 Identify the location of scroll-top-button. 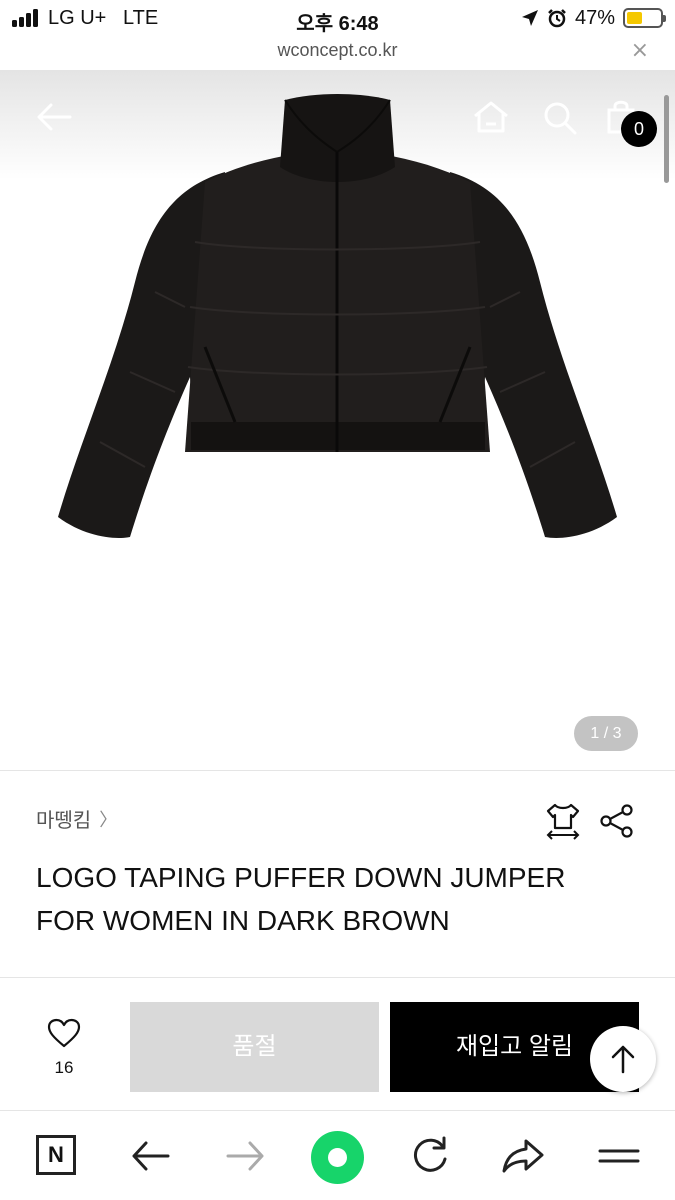
(623, 1059).